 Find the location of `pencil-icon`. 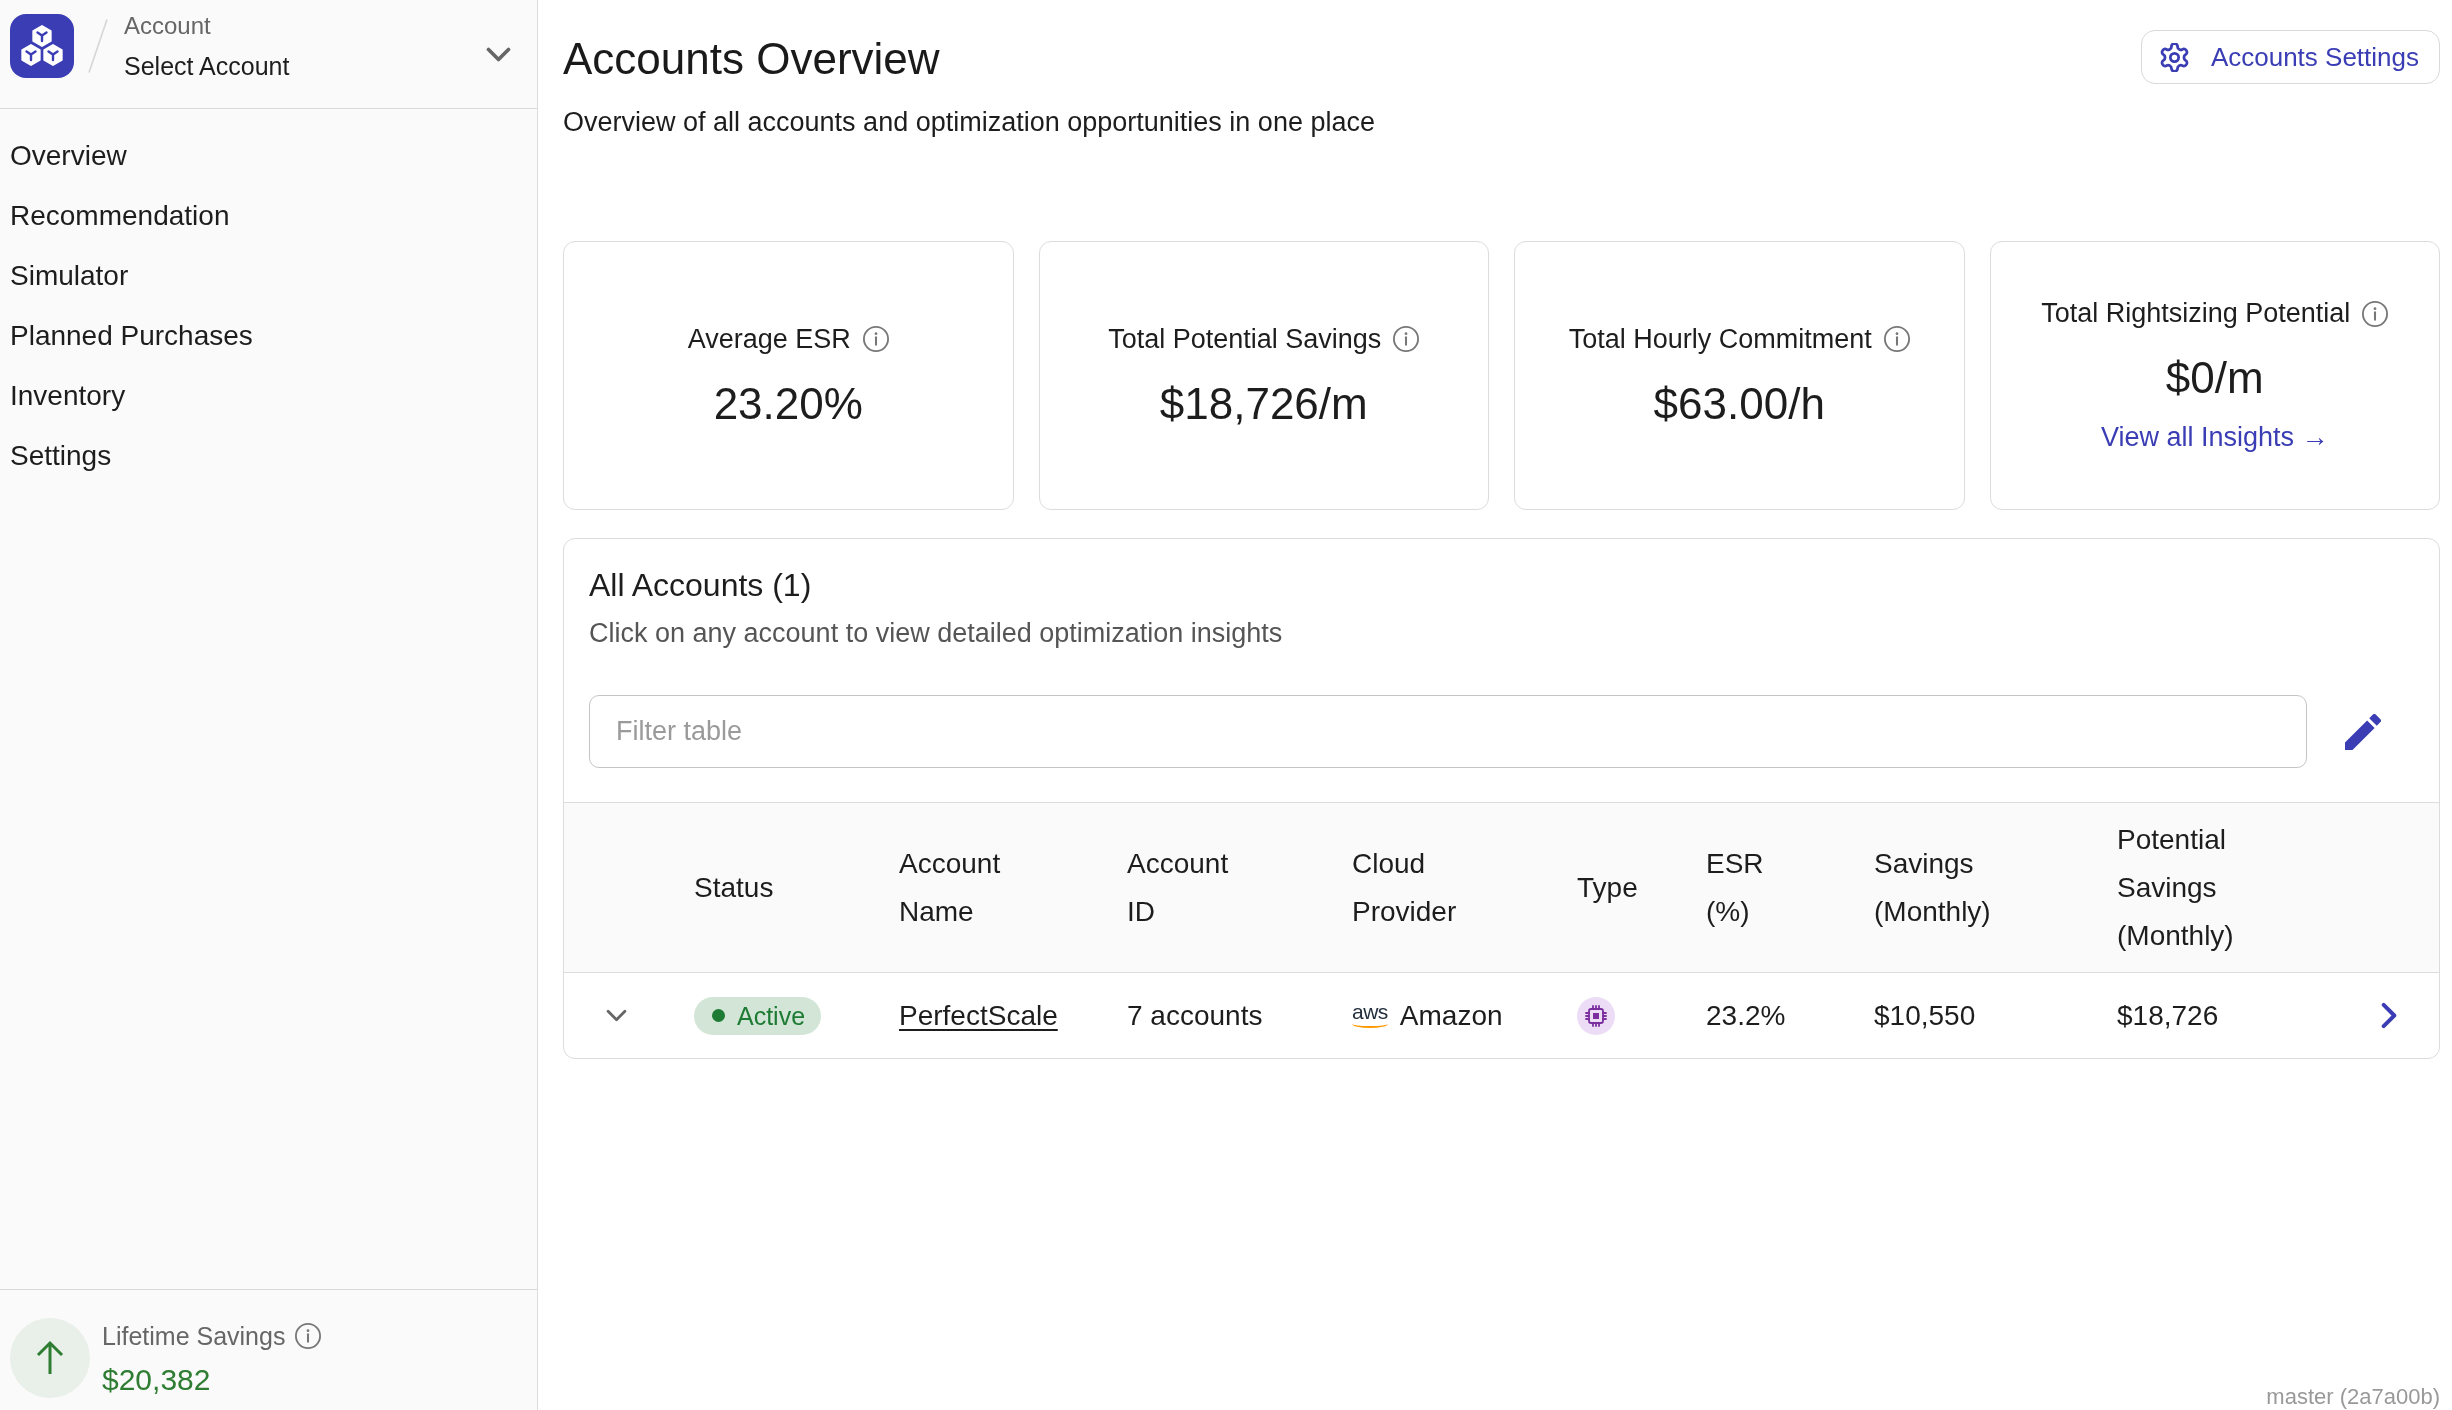

pencil-icon is located at coordinates (2363, 731).